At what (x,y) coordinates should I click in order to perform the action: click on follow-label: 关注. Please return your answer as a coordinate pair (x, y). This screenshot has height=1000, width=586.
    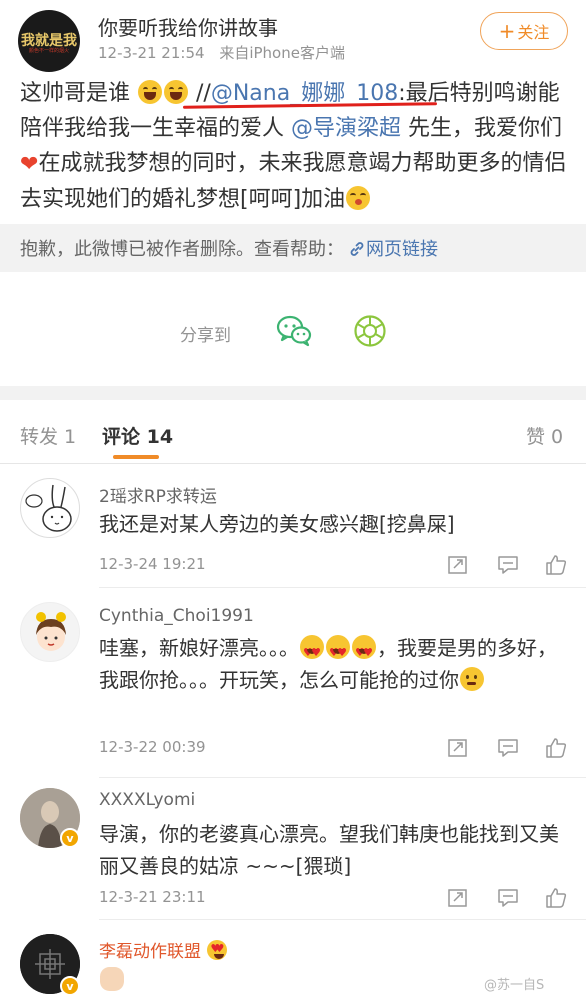
    Looking at the image, I should click on (533, 32).